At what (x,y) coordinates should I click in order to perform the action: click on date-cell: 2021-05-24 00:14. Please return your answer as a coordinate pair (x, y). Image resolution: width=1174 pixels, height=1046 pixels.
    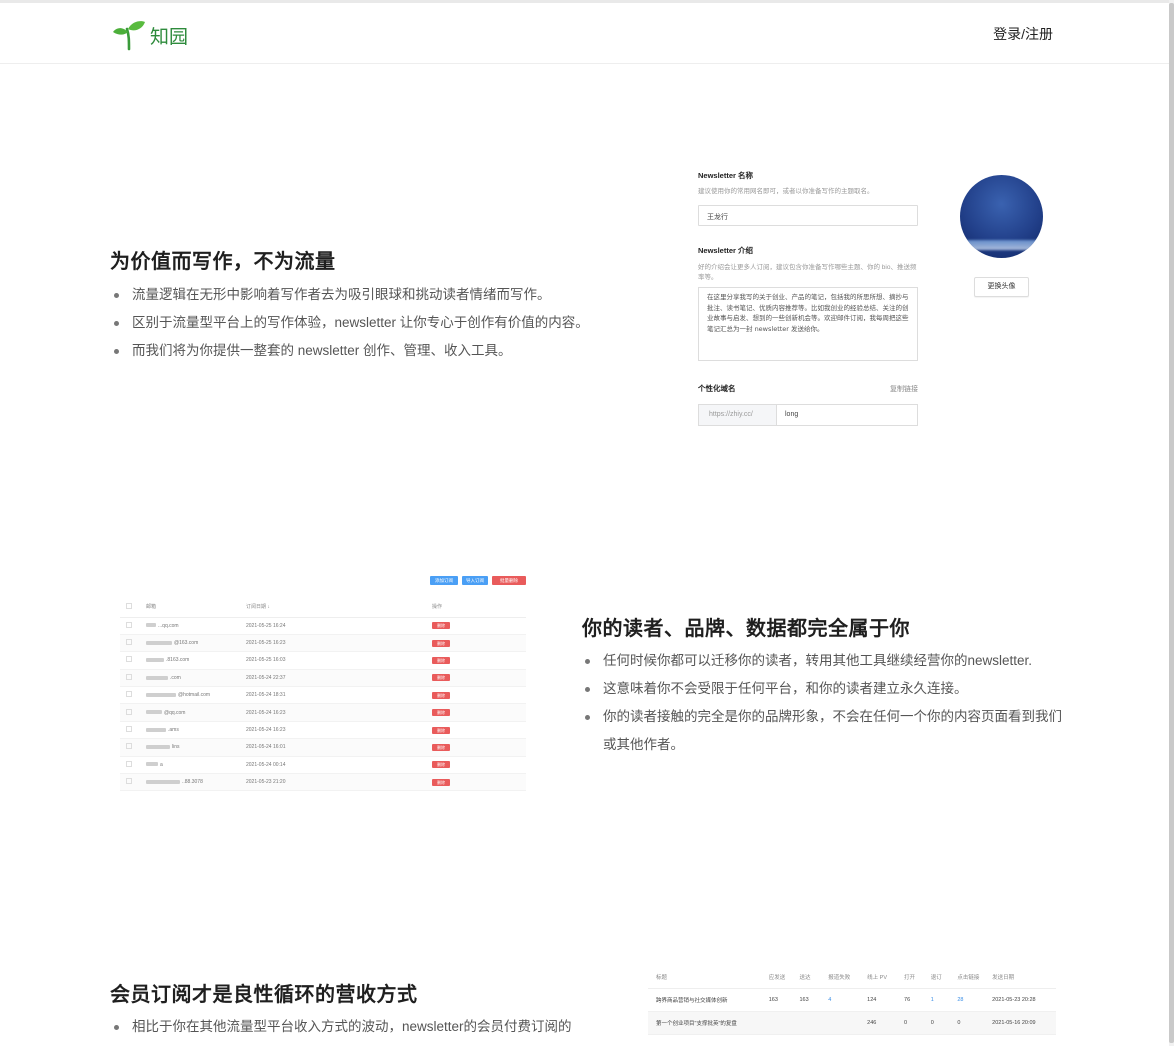
    Looking at the image, I should click on (333, 765).